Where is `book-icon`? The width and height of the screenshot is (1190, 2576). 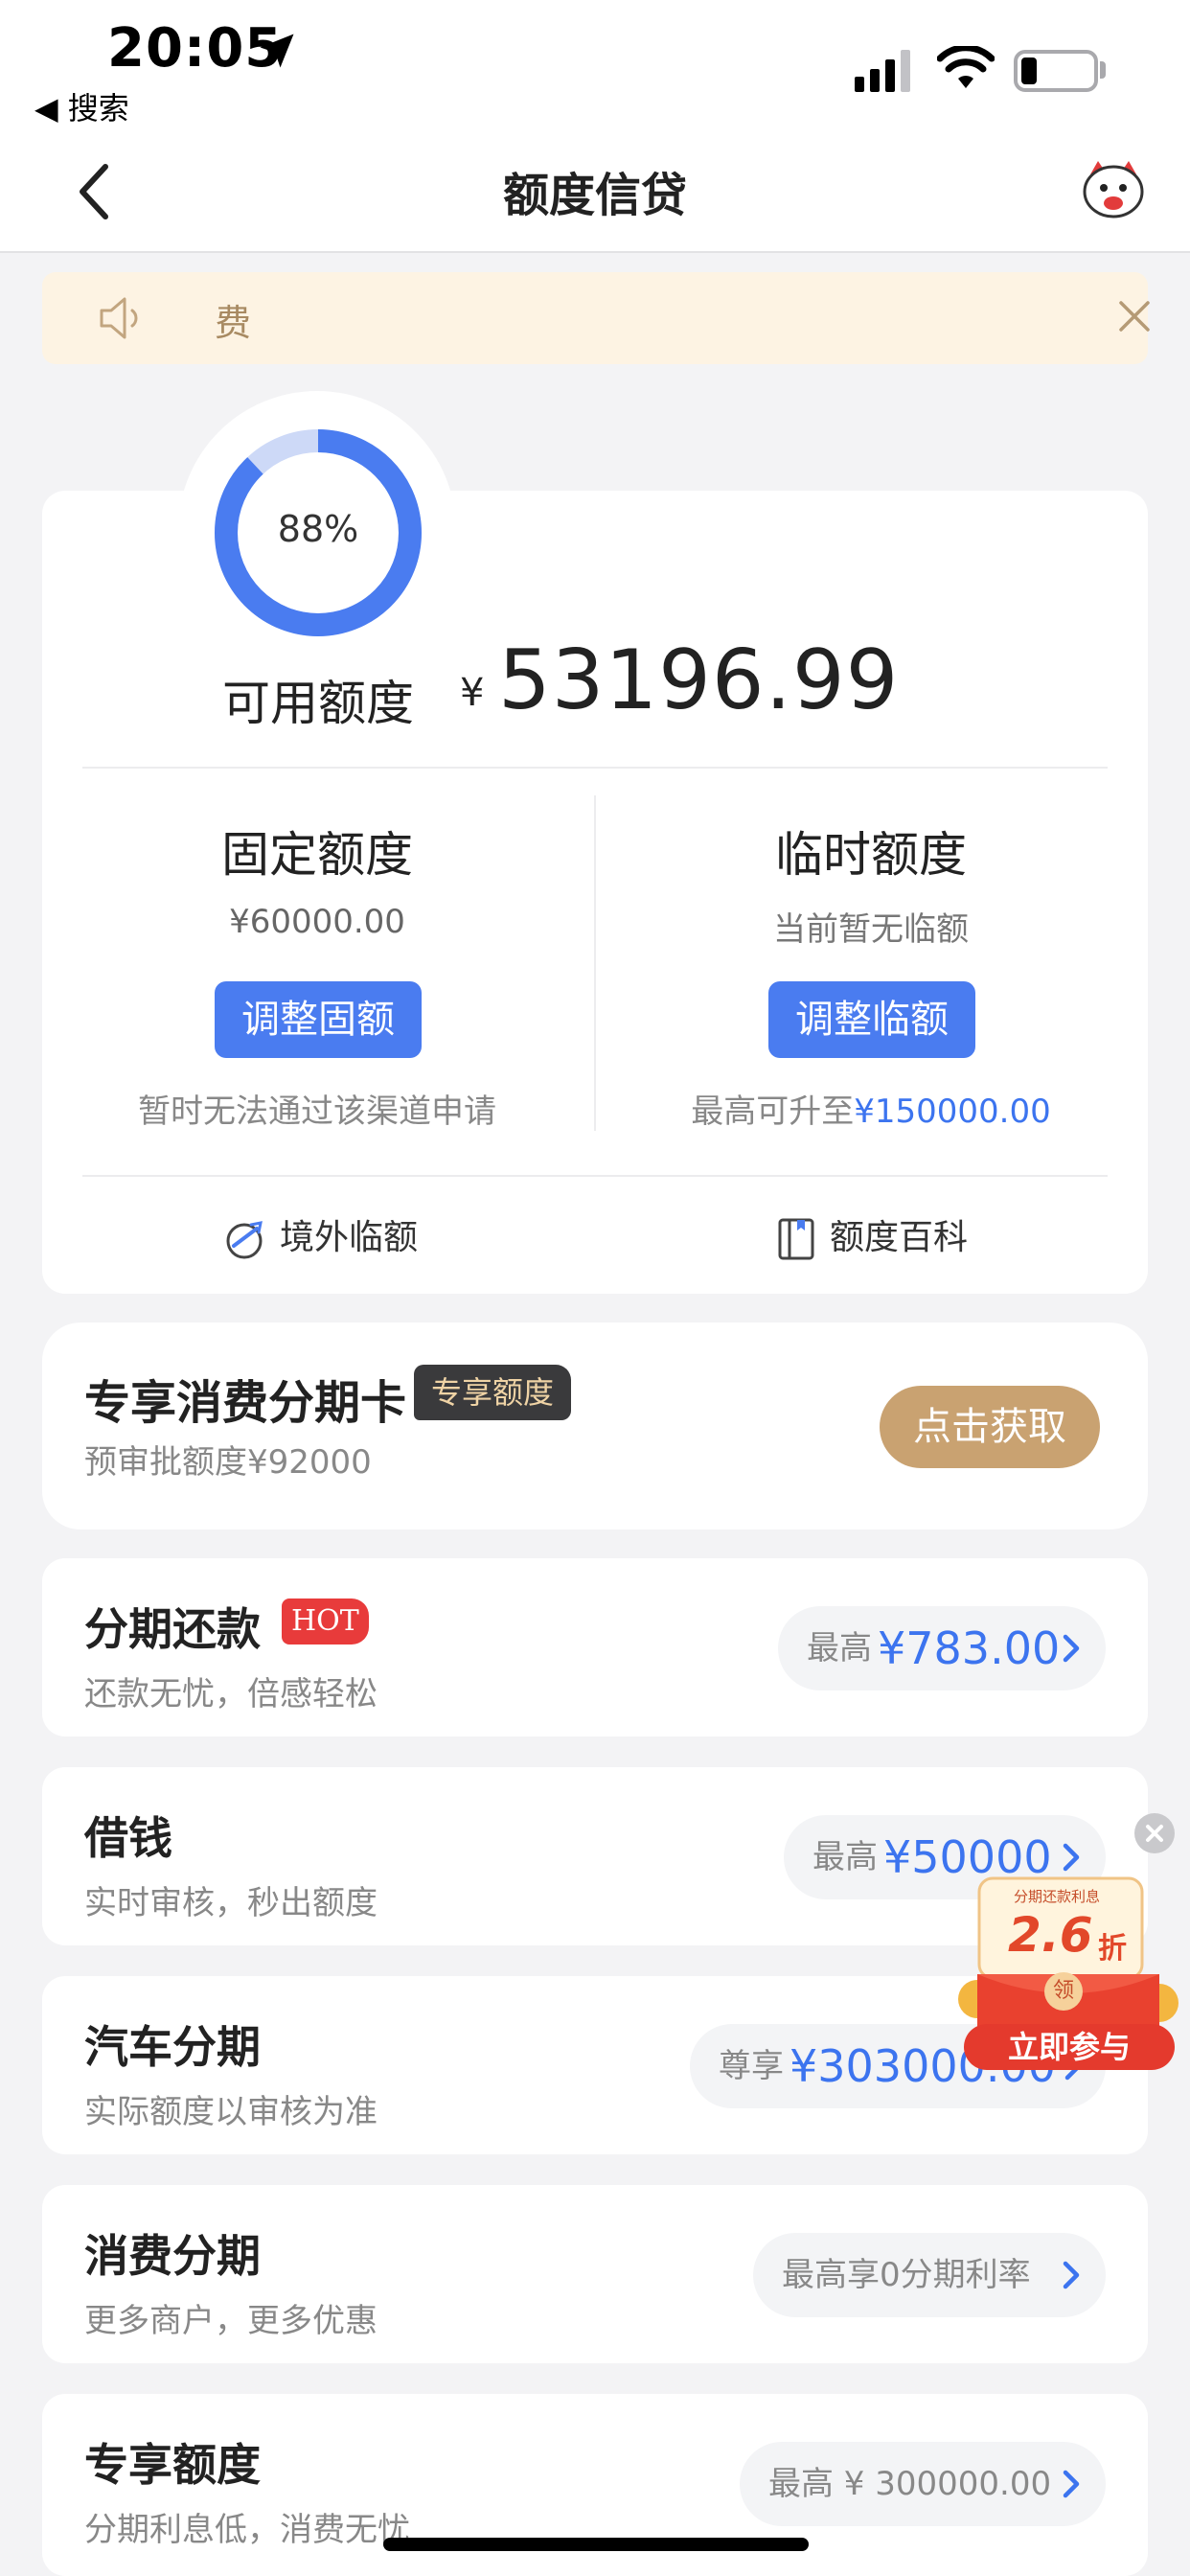
book-icon is located at coordinates (796, 1239).